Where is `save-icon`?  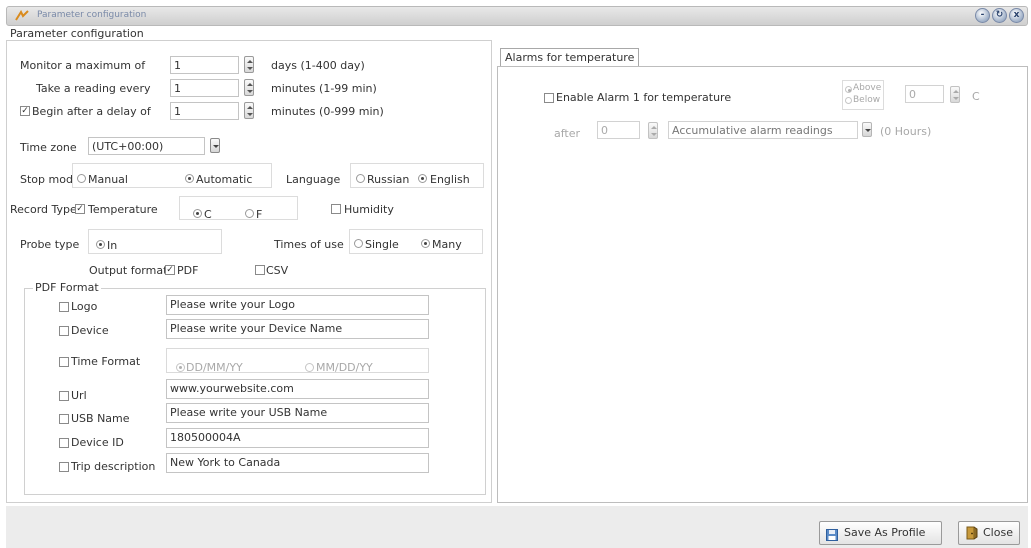
save-icon is located at coordinates (832, 534).